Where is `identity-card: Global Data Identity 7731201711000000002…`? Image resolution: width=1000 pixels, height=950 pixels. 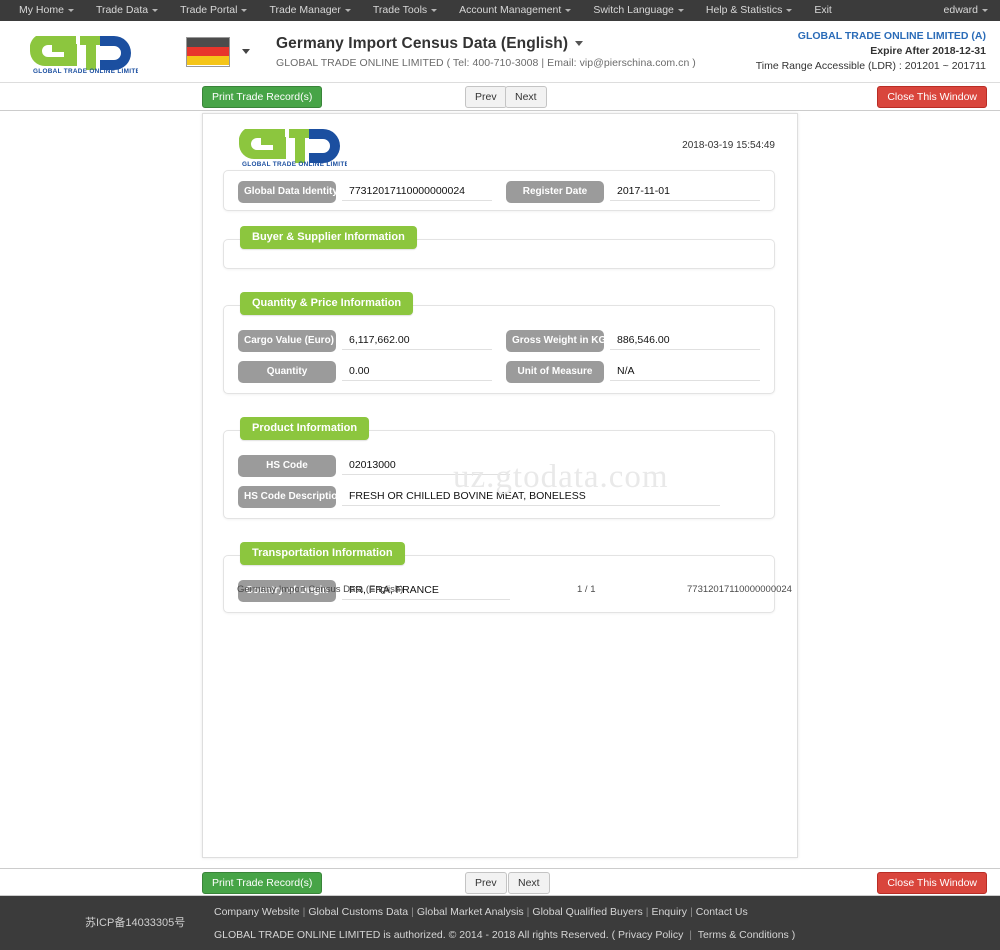 identity-card: Global Data Identity 7731201711000000002… is located at coordinates (499, 190).